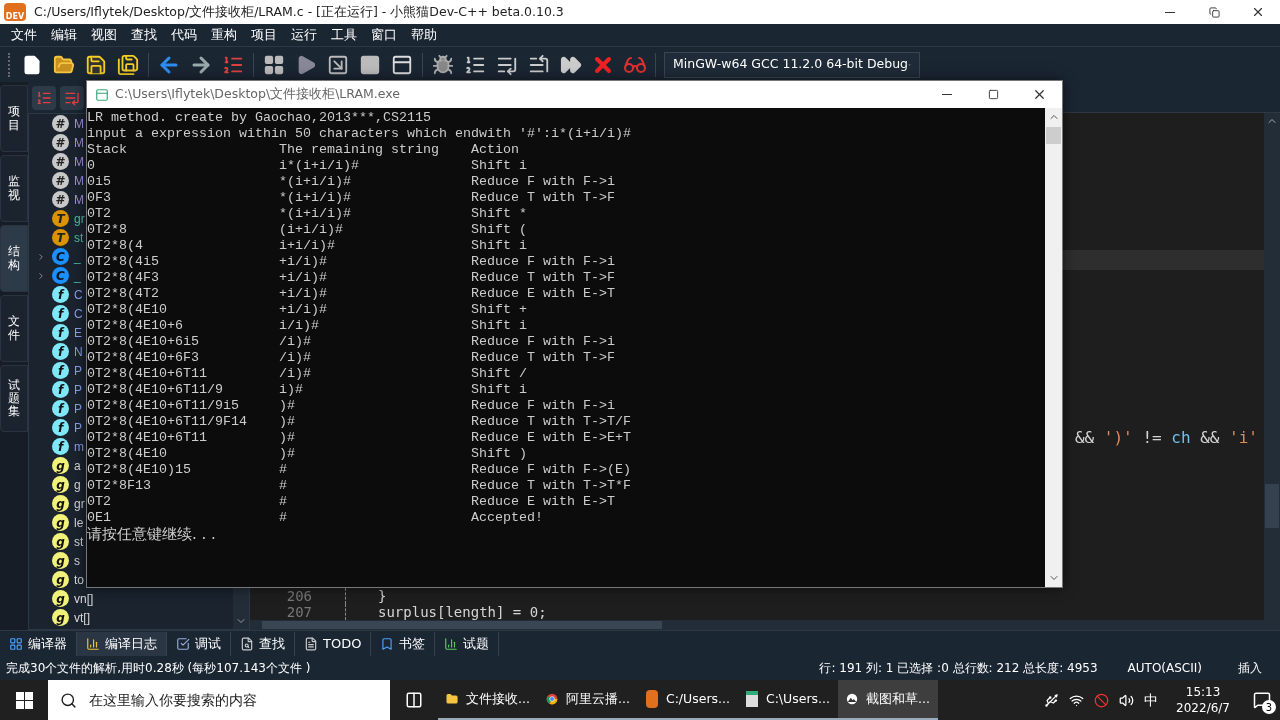  What do you see at coordinates (551, 470) in the screenshot?
I see `action-cell: Reduce F with F->(E)` at bounding box center [551, 470].